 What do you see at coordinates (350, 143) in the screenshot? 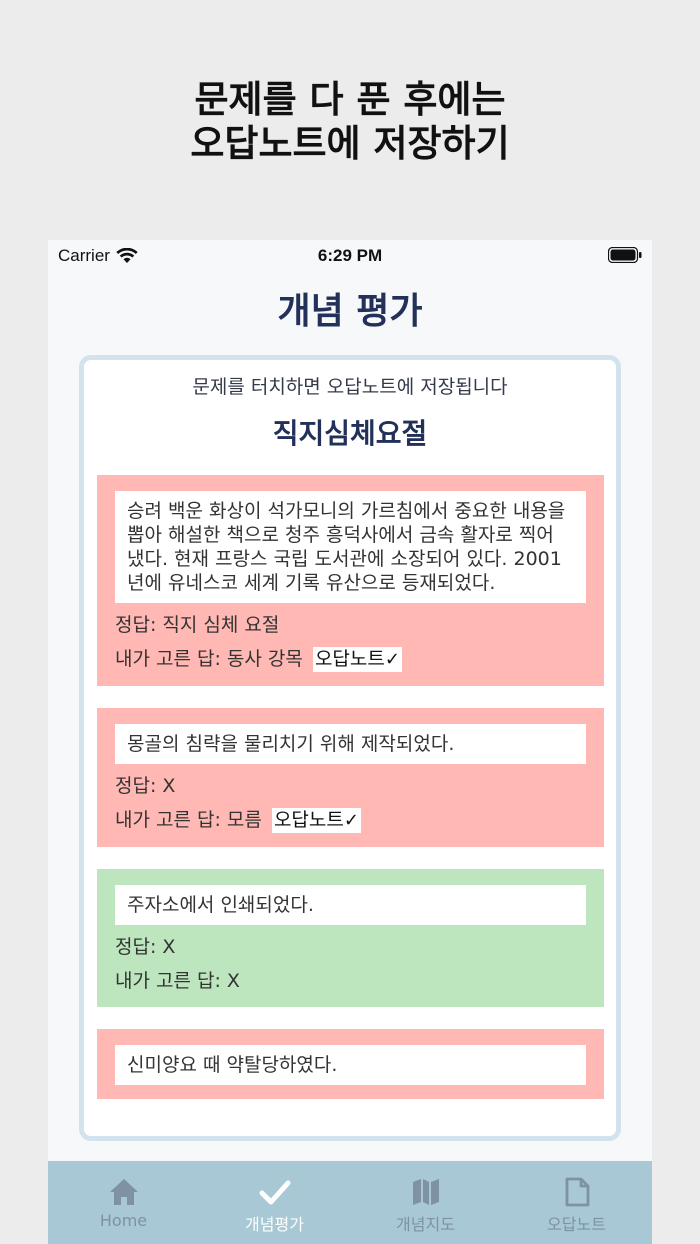
I see `promo-headline-line2: 오답노트에 저장하기` at bounding box center [350, 143].